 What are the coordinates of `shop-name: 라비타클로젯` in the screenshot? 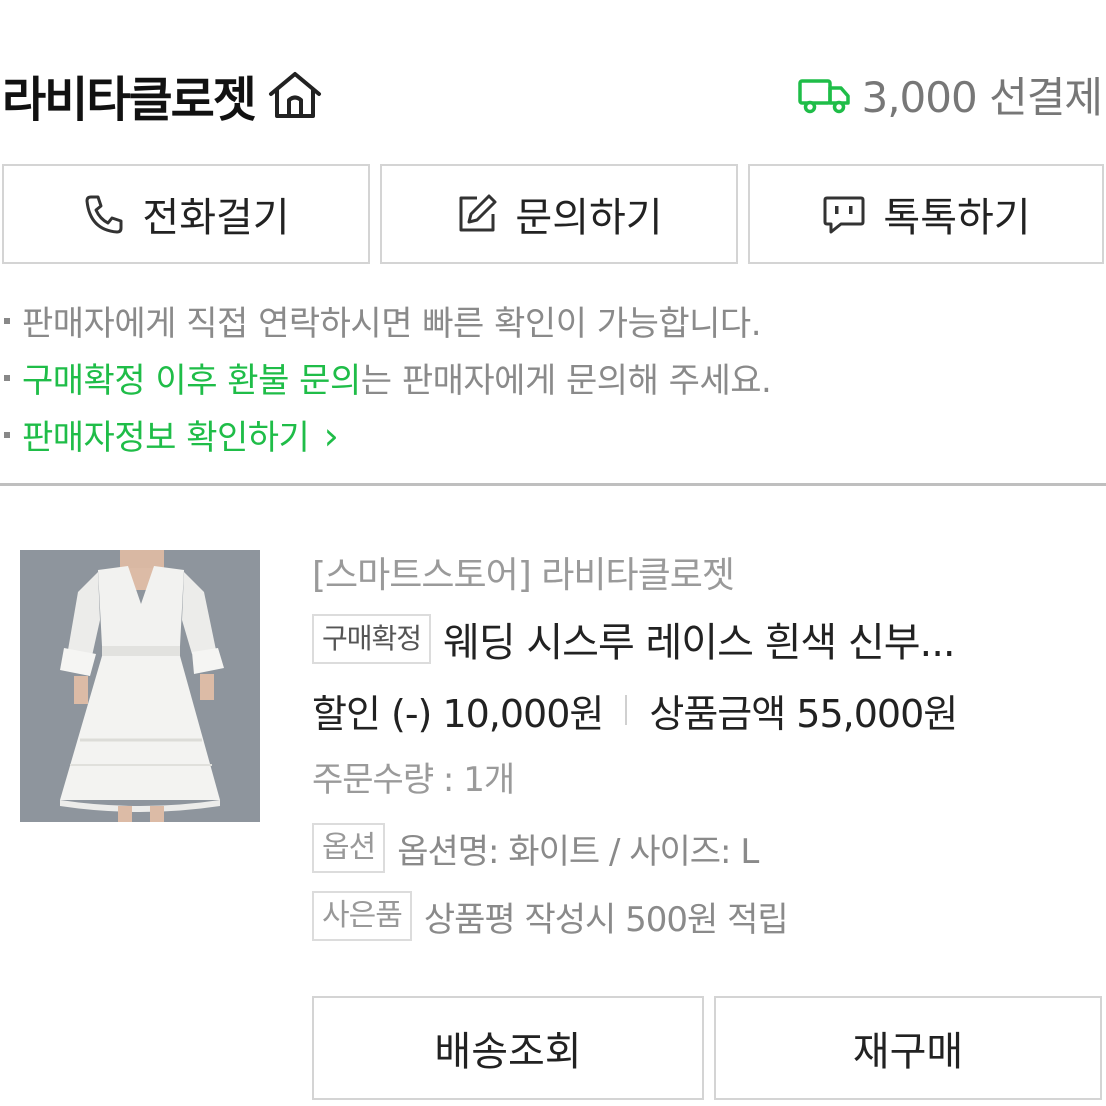 It's located at (129, 100).